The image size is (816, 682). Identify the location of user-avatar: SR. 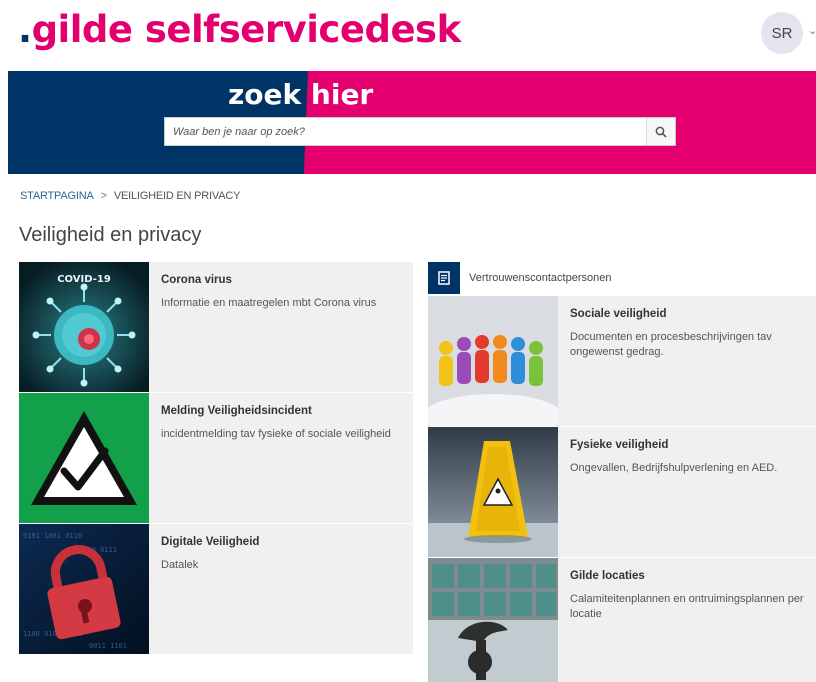
(782, 33).